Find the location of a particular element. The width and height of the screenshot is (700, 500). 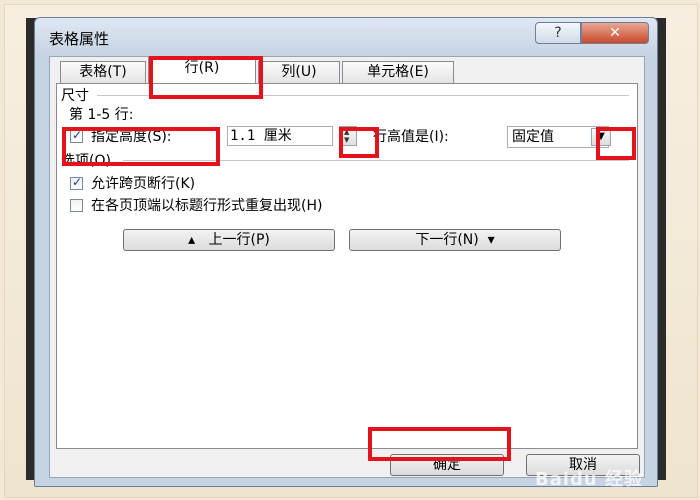

tab-row: 行(R) is located at coordinates (202, 70).